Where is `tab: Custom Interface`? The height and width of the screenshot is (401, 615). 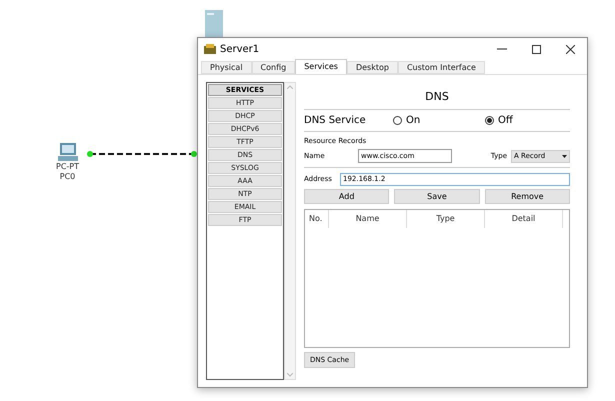 tab: Custom Interface is located at coordinates (441, 67).